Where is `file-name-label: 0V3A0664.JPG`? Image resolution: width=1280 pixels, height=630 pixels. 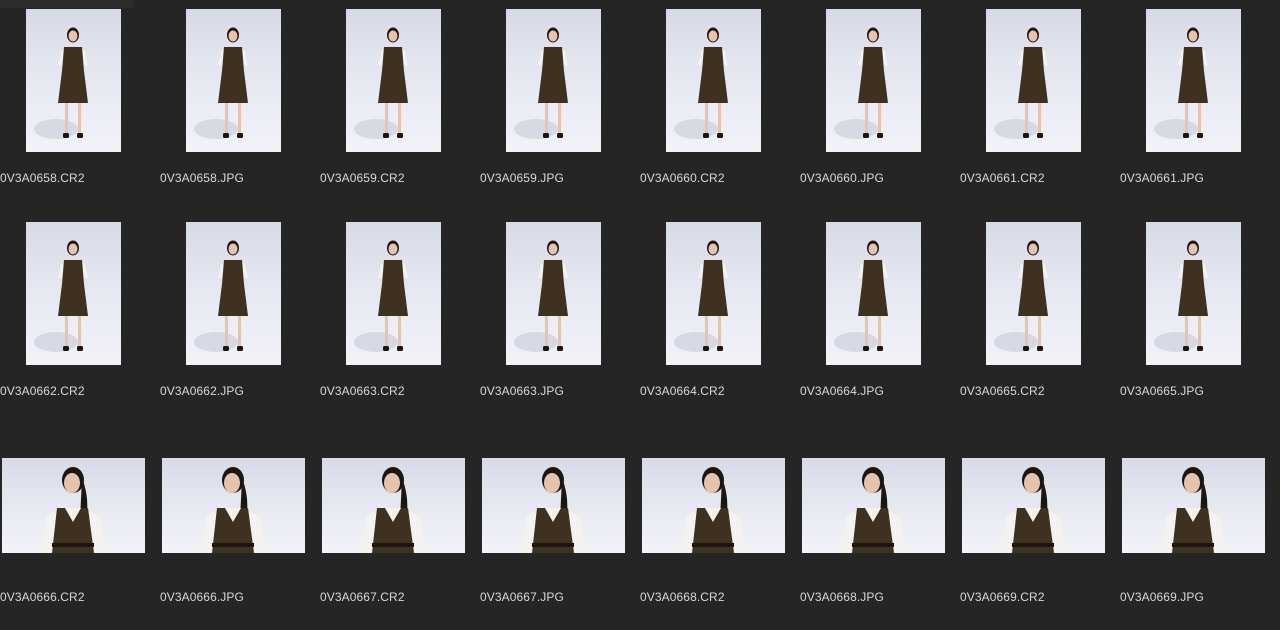 file-name-label: 0V3A0664.JPG is located at coordinates (842, 391).